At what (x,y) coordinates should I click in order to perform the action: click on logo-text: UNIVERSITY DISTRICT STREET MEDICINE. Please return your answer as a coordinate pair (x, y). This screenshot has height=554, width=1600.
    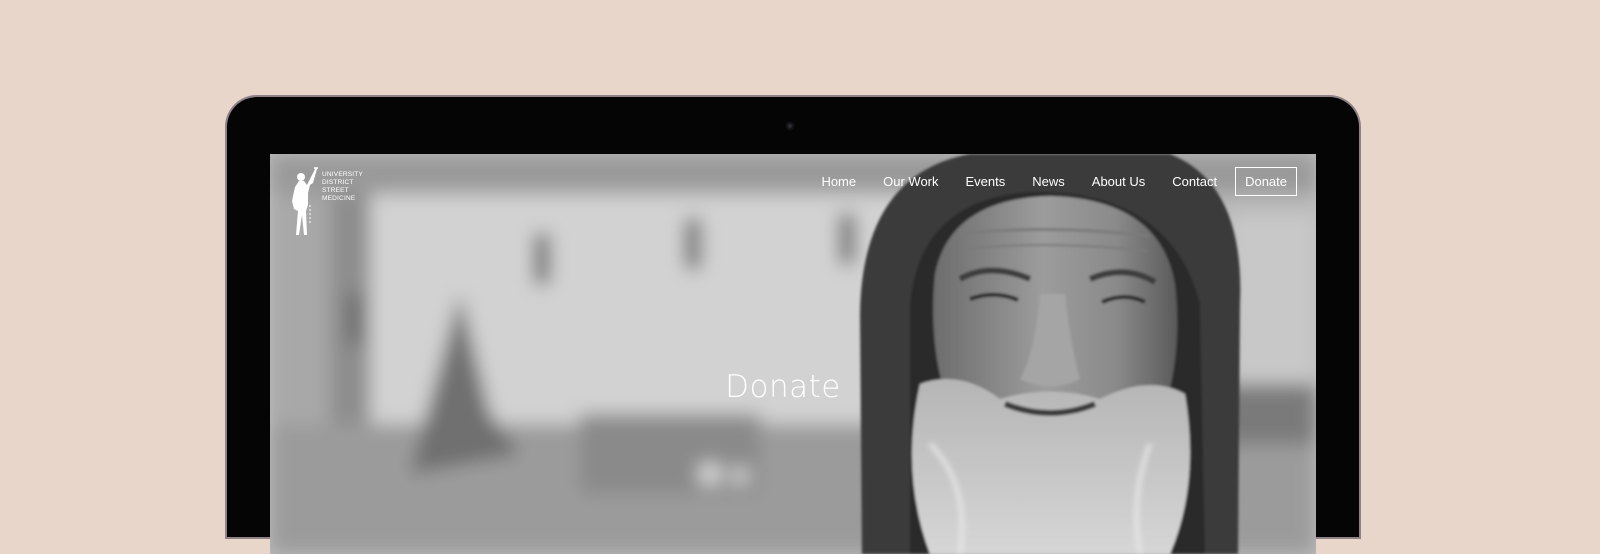
    Looking at the image, I should click on (342, 187).